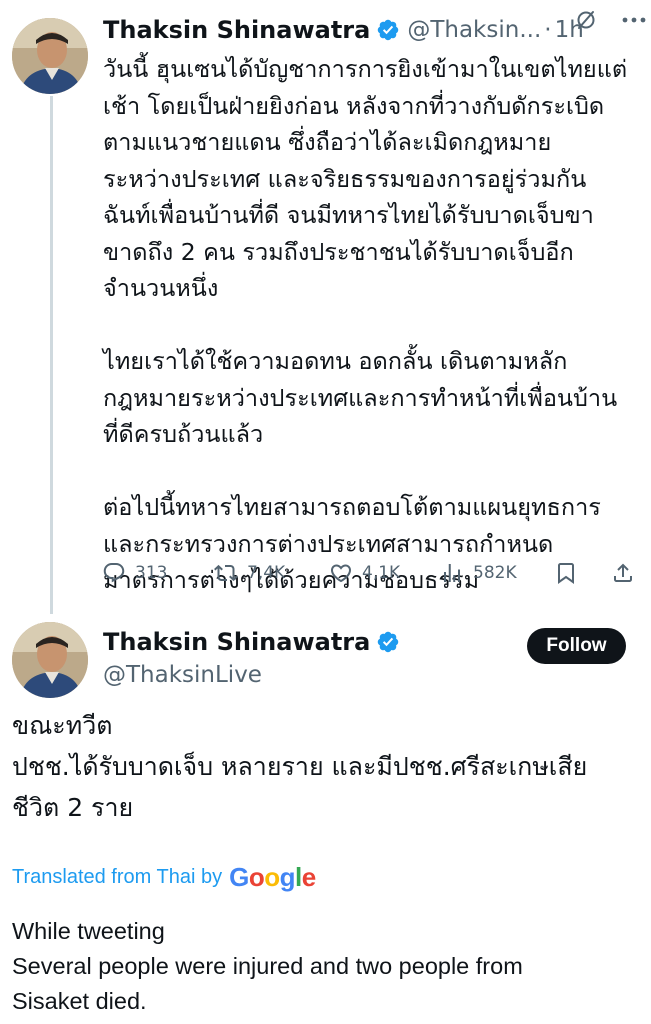  What do you see at coordinates (272, 877) in the screenshot?
I see `google-logo: Google` at bounding box center [272, 877].